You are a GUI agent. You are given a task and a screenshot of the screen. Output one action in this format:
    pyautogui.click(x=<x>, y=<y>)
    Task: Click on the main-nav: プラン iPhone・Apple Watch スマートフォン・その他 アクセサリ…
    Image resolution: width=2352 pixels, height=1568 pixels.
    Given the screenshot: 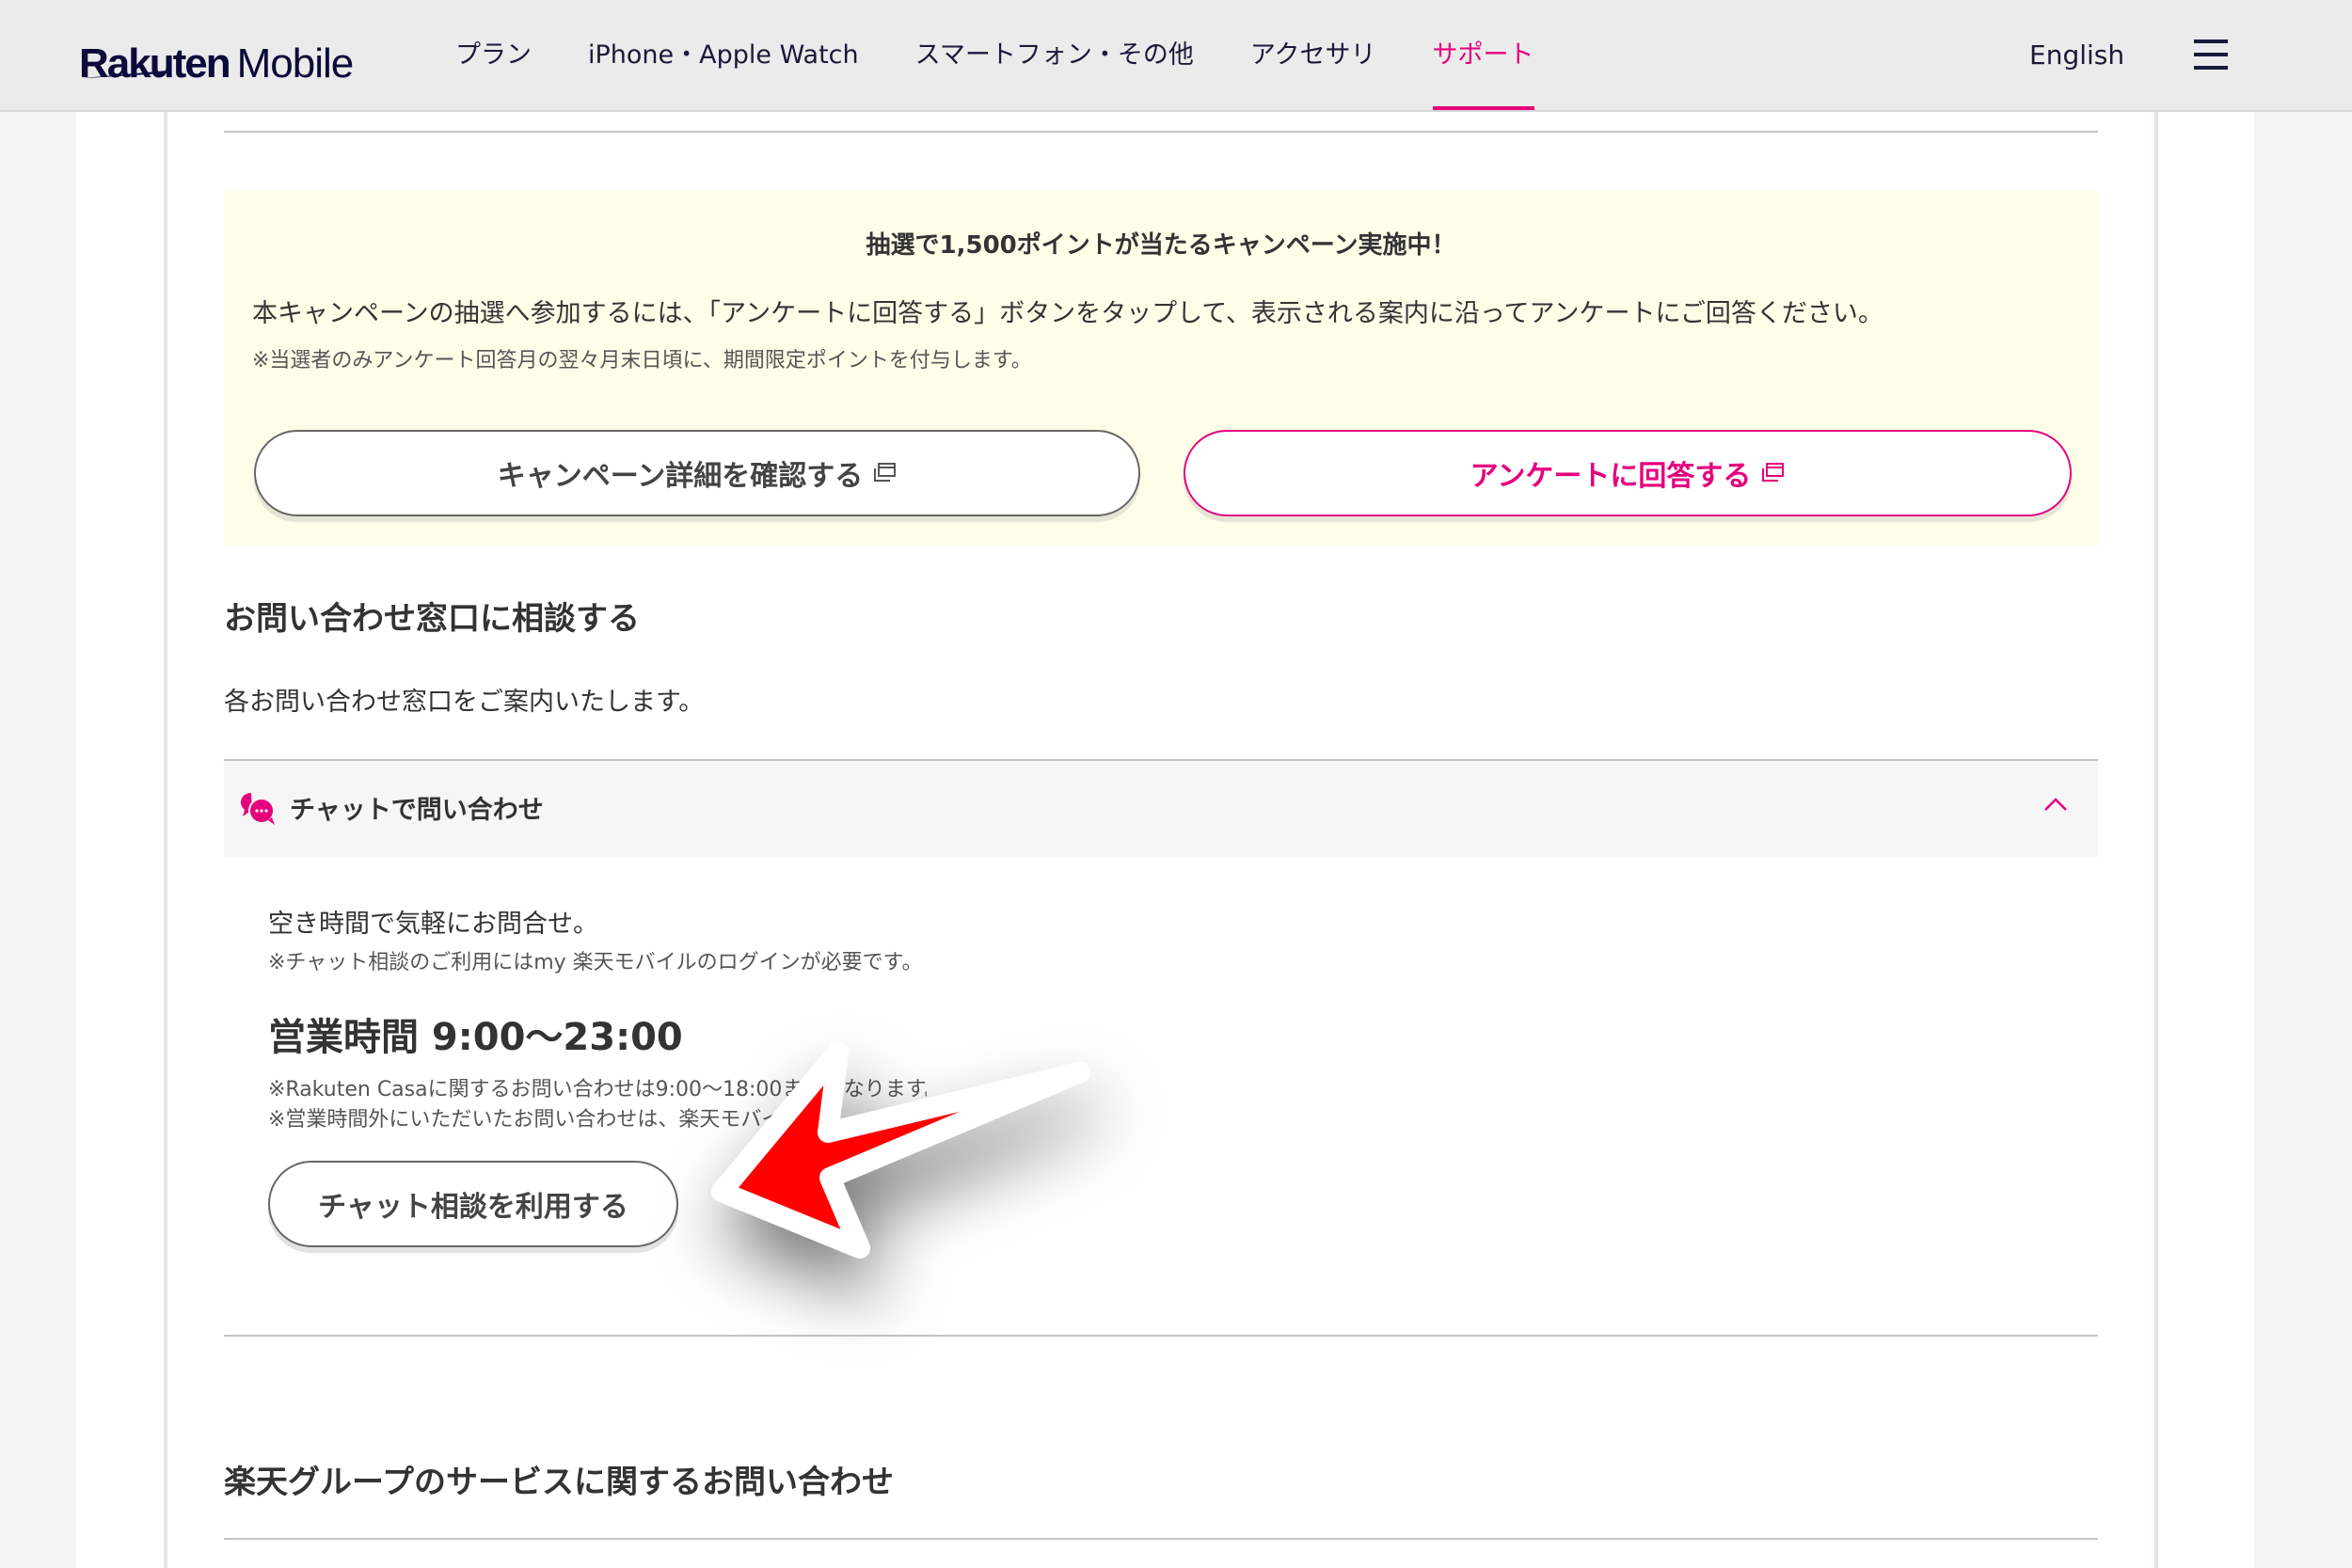 What is the action you would take?
    pyautogui.click(x=1023, y=55)
    